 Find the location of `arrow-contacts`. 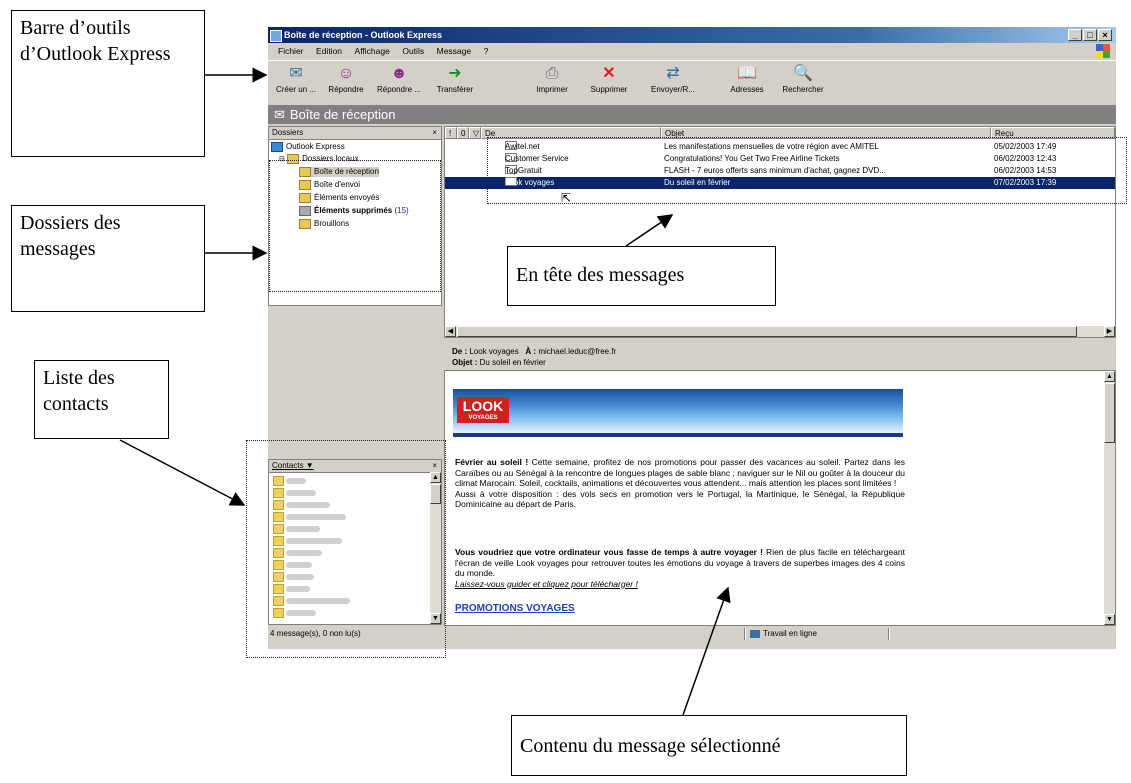

arrow-contacts is located at coordinates (182, 472).